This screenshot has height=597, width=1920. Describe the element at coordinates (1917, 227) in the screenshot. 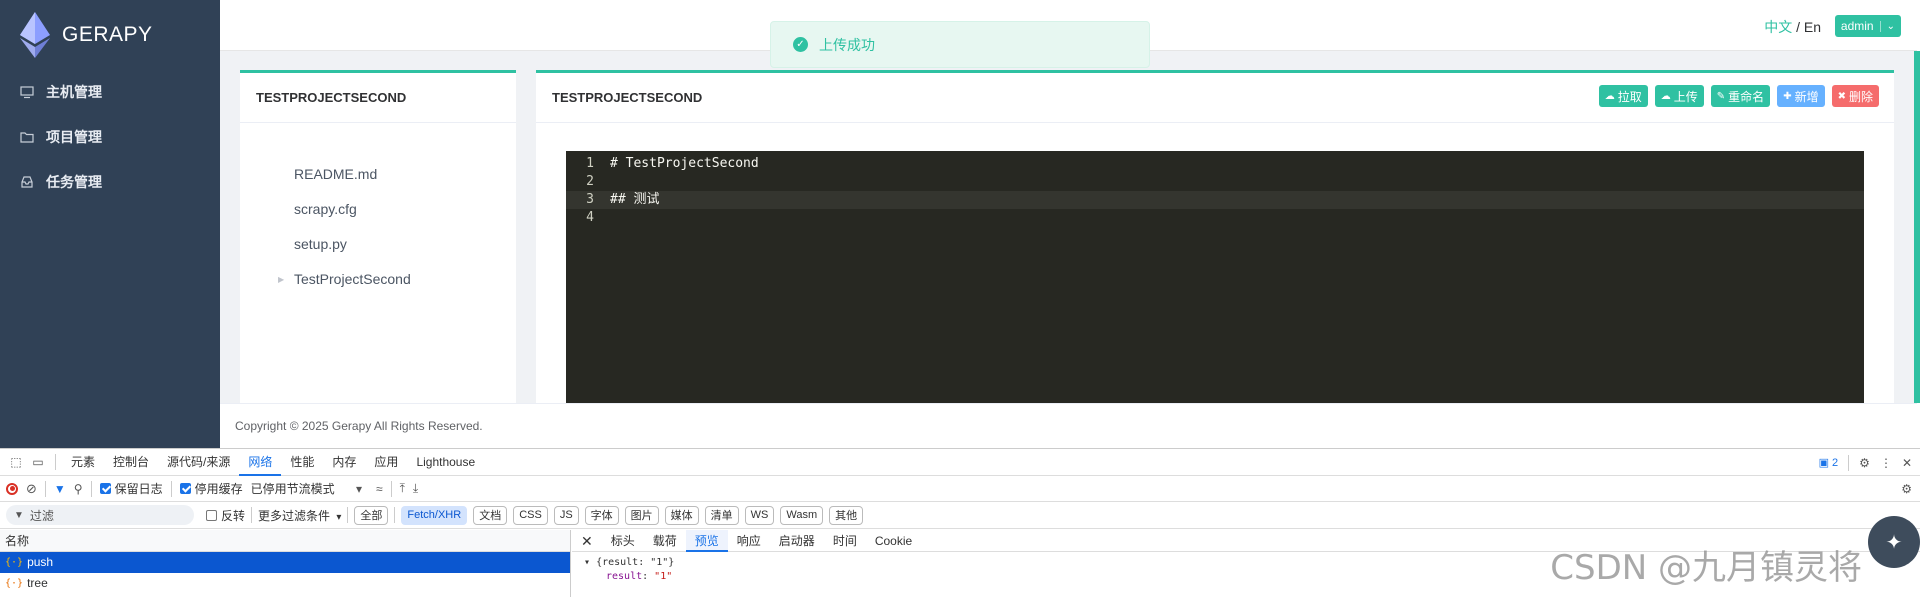

I see `page-scrollbar` at that location.